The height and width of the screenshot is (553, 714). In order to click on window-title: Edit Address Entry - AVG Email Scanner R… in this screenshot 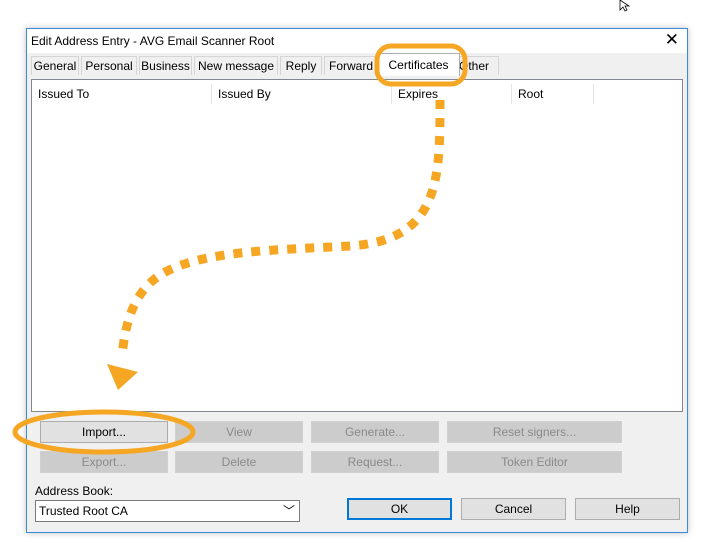, I will do `click(153, 41)`.